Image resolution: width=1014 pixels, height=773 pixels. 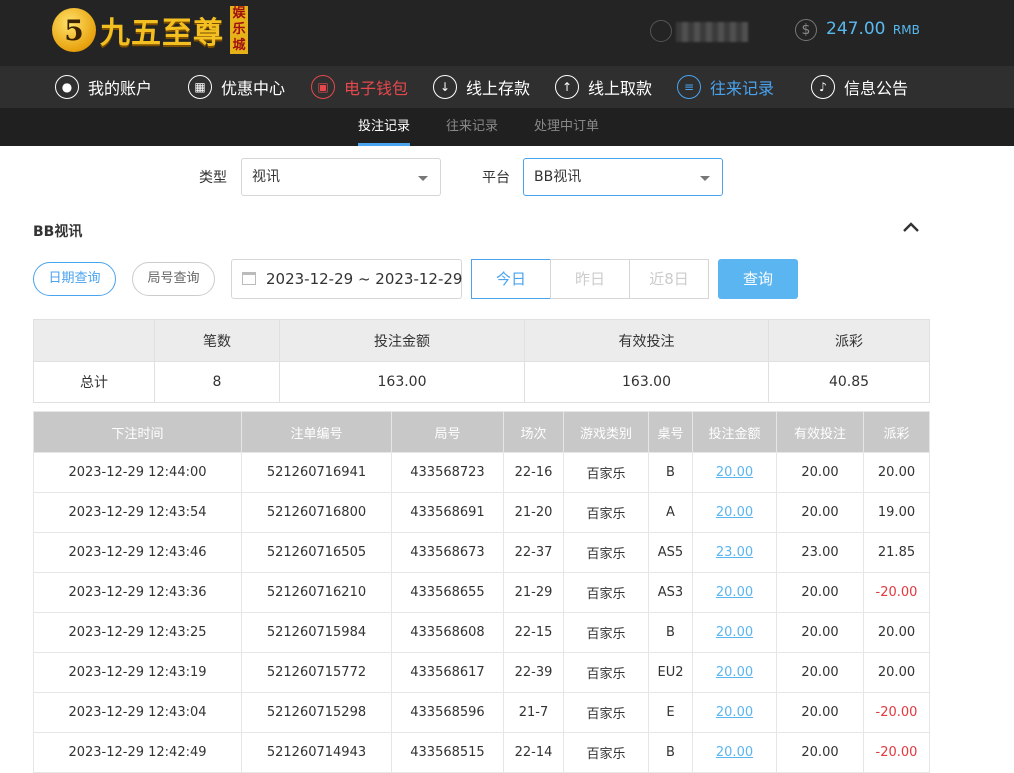 What do you see at coordinates (670, 512) in the screenshot?
I see `table-cell: A` at bounding box center [670, 512].